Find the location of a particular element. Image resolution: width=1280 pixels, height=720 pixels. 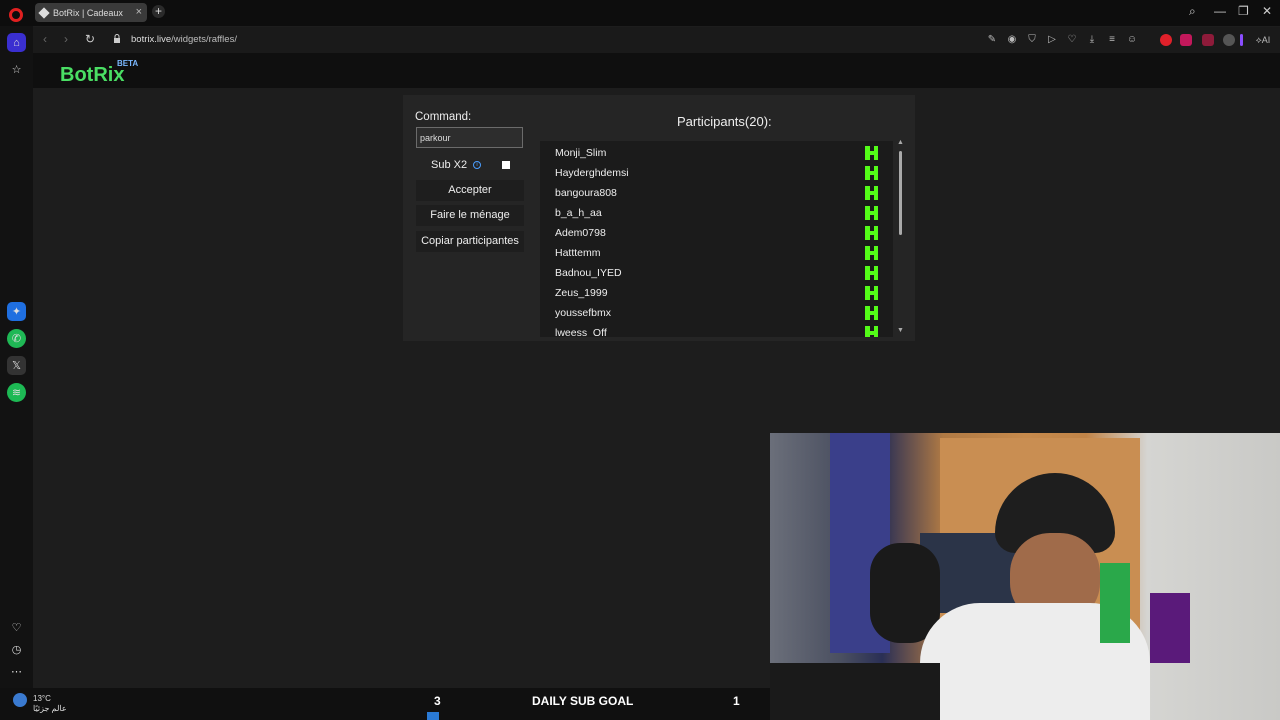

favorites-heart-icon: ♡ is located at coordinates (16, 627).